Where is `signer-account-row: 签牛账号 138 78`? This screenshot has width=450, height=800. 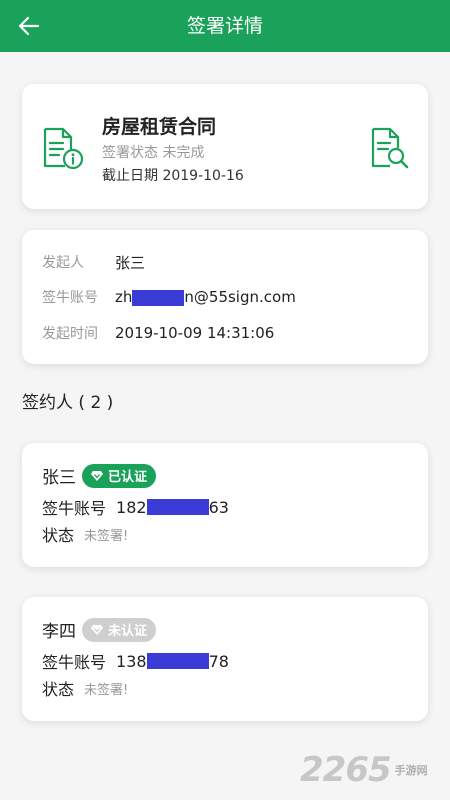
signer-account-row: 签牛账号 138 78 is located at coordinates (135, 661).